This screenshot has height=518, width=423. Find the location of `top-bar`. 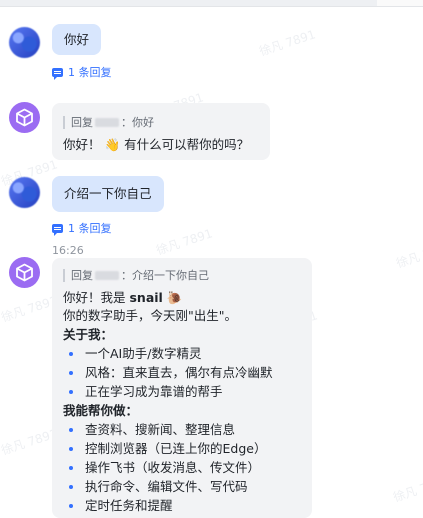

top-bar is located at coordinates (211, 3).